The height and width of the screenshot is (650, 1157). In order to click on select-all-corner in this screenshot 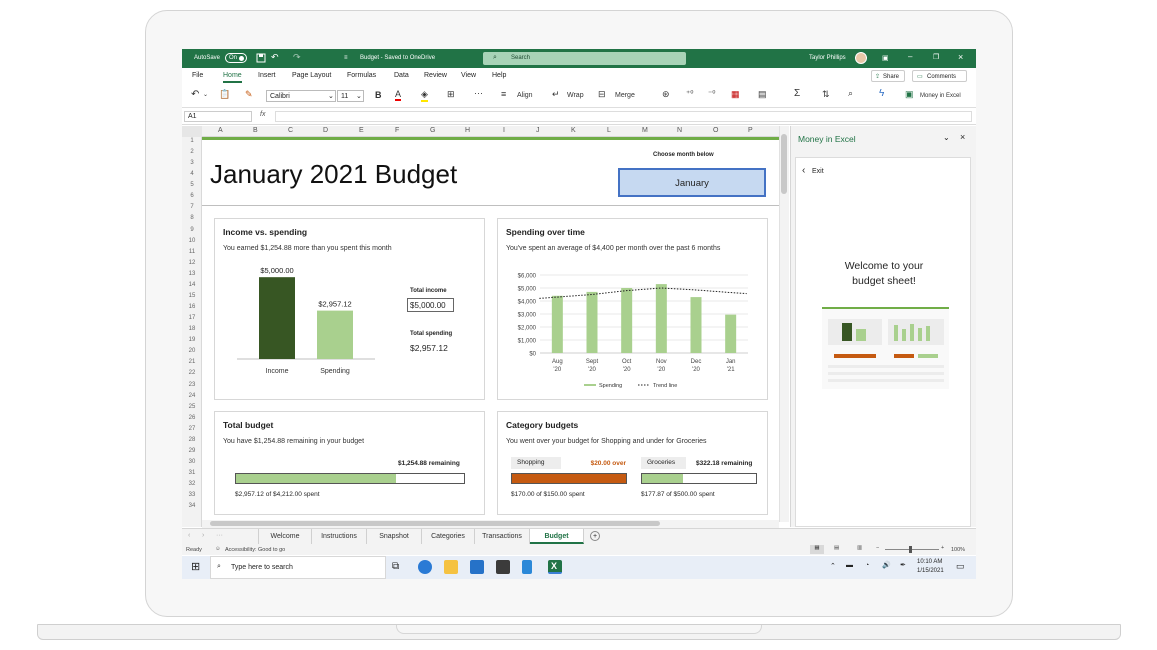, I will do `click(192, 131)`.